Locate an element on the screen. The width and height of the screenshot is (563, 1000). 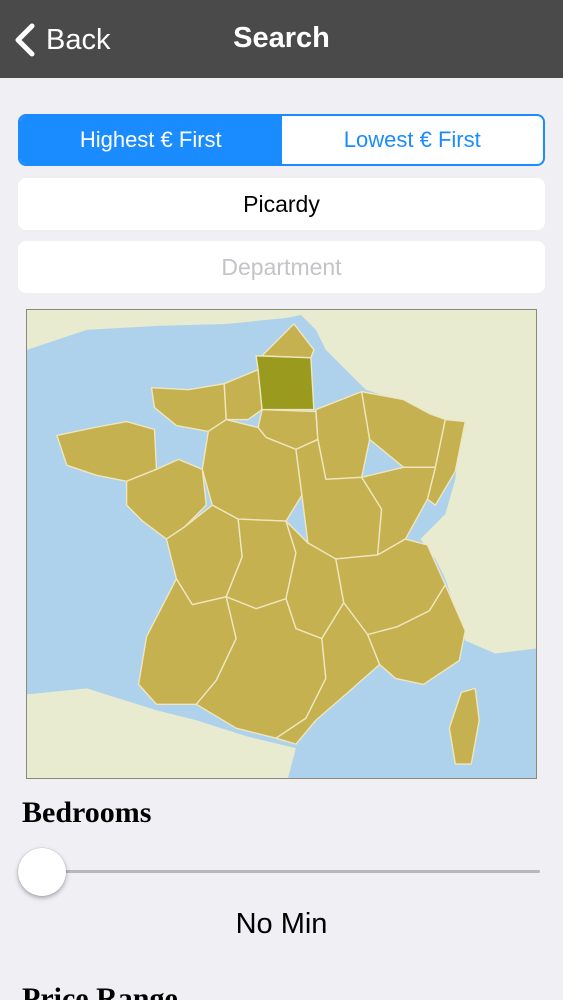
back-button: Back is located at coordinates (61, 40).